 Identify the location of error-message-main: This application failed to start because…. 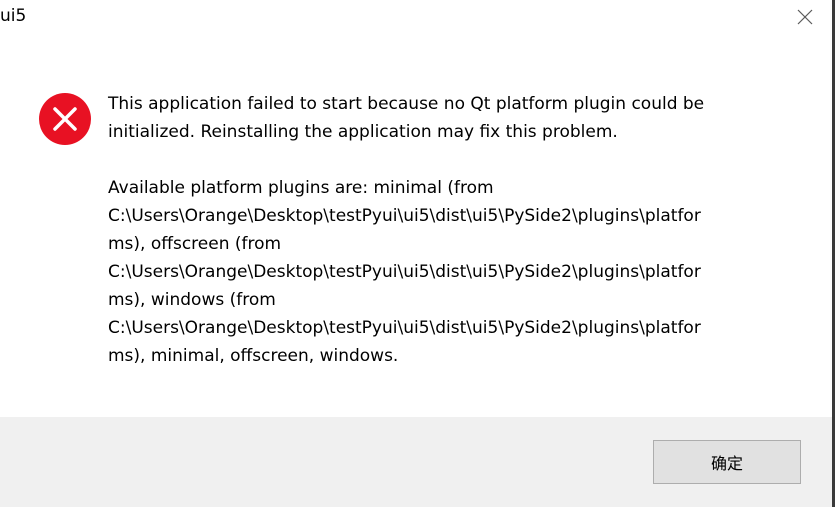
(406, 118).